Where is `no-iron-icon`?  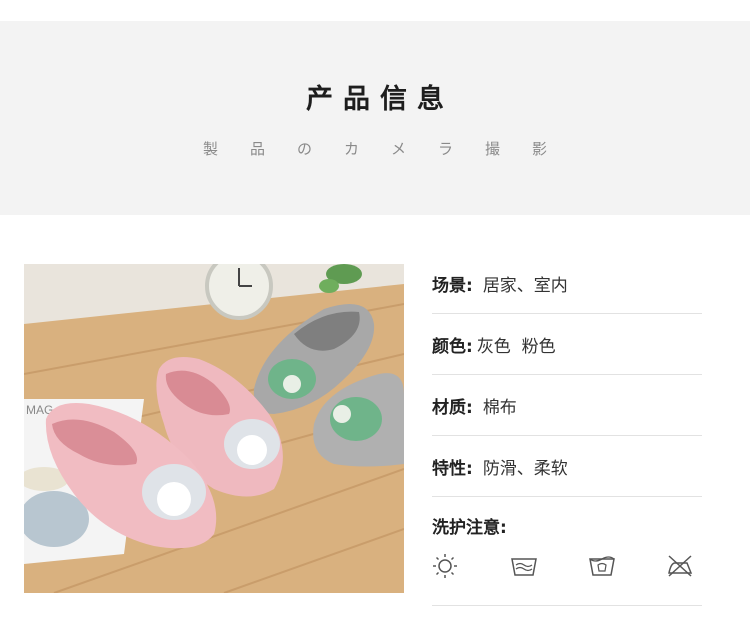
no-iron-icon is located at coordinates (680, 567).